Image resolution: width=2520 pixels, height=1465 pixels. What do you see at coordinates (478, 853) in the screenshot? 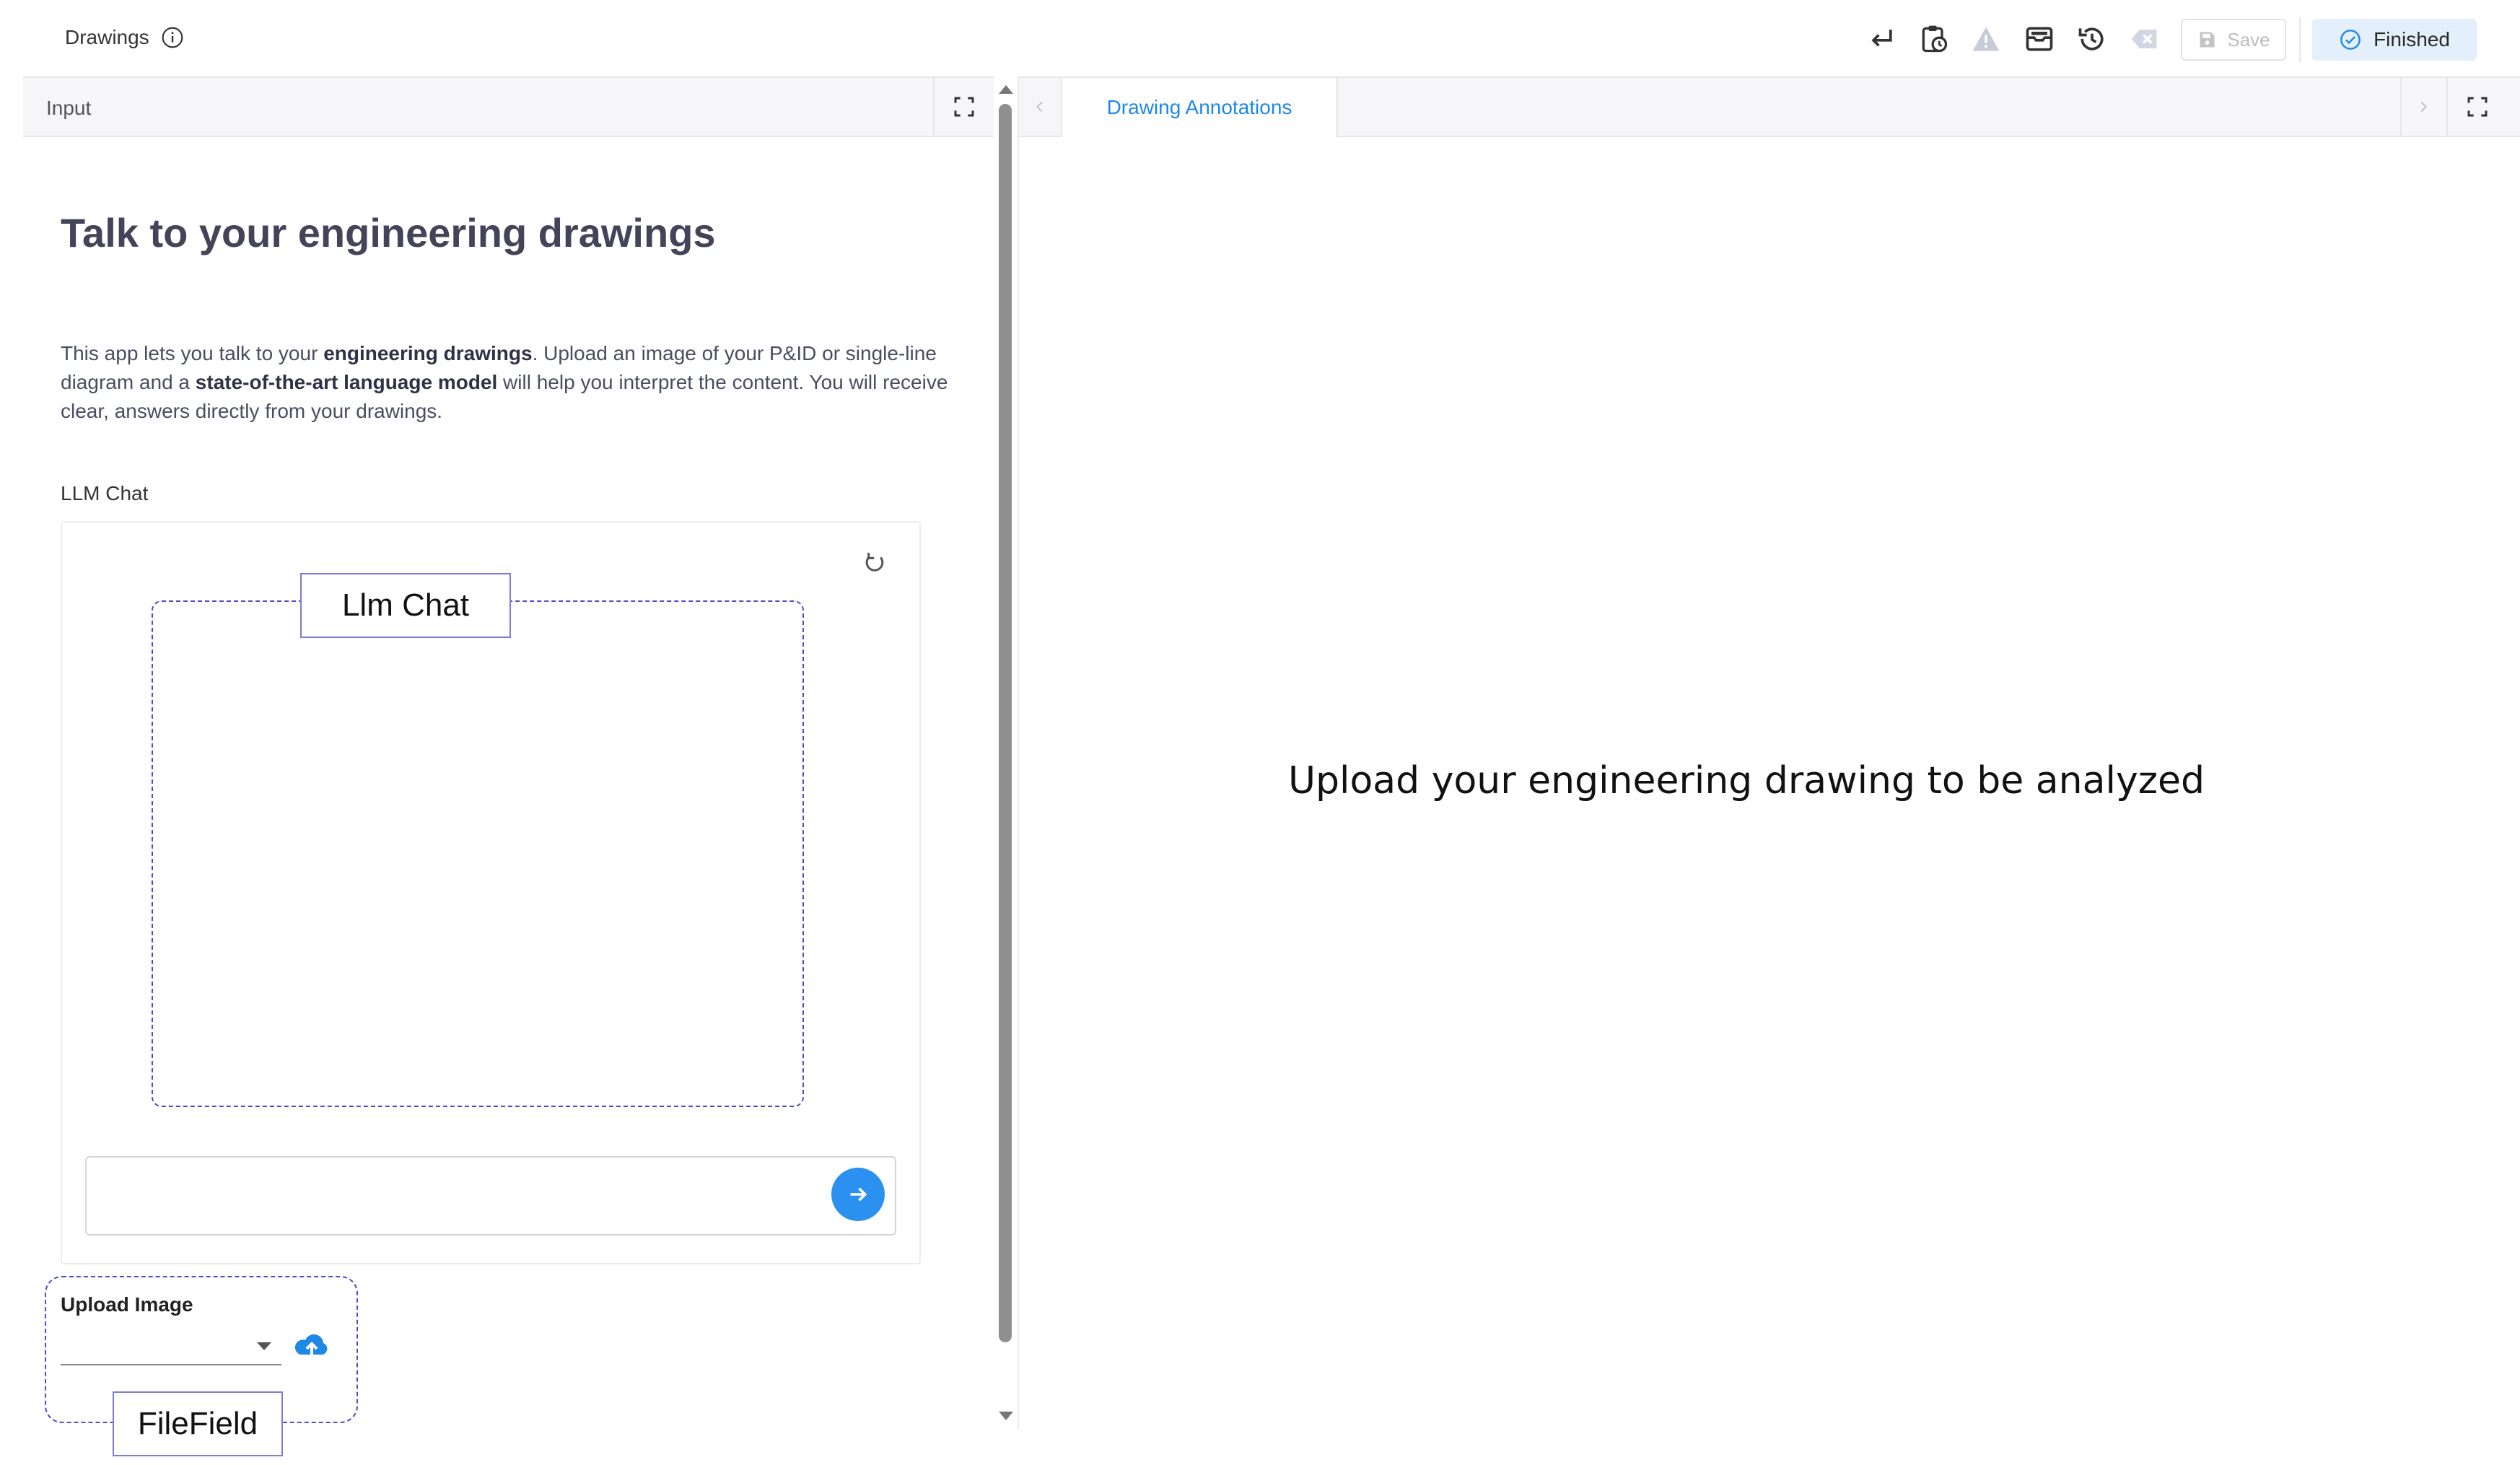
I see `chat-messages-area` at bounding box center [478, 853].